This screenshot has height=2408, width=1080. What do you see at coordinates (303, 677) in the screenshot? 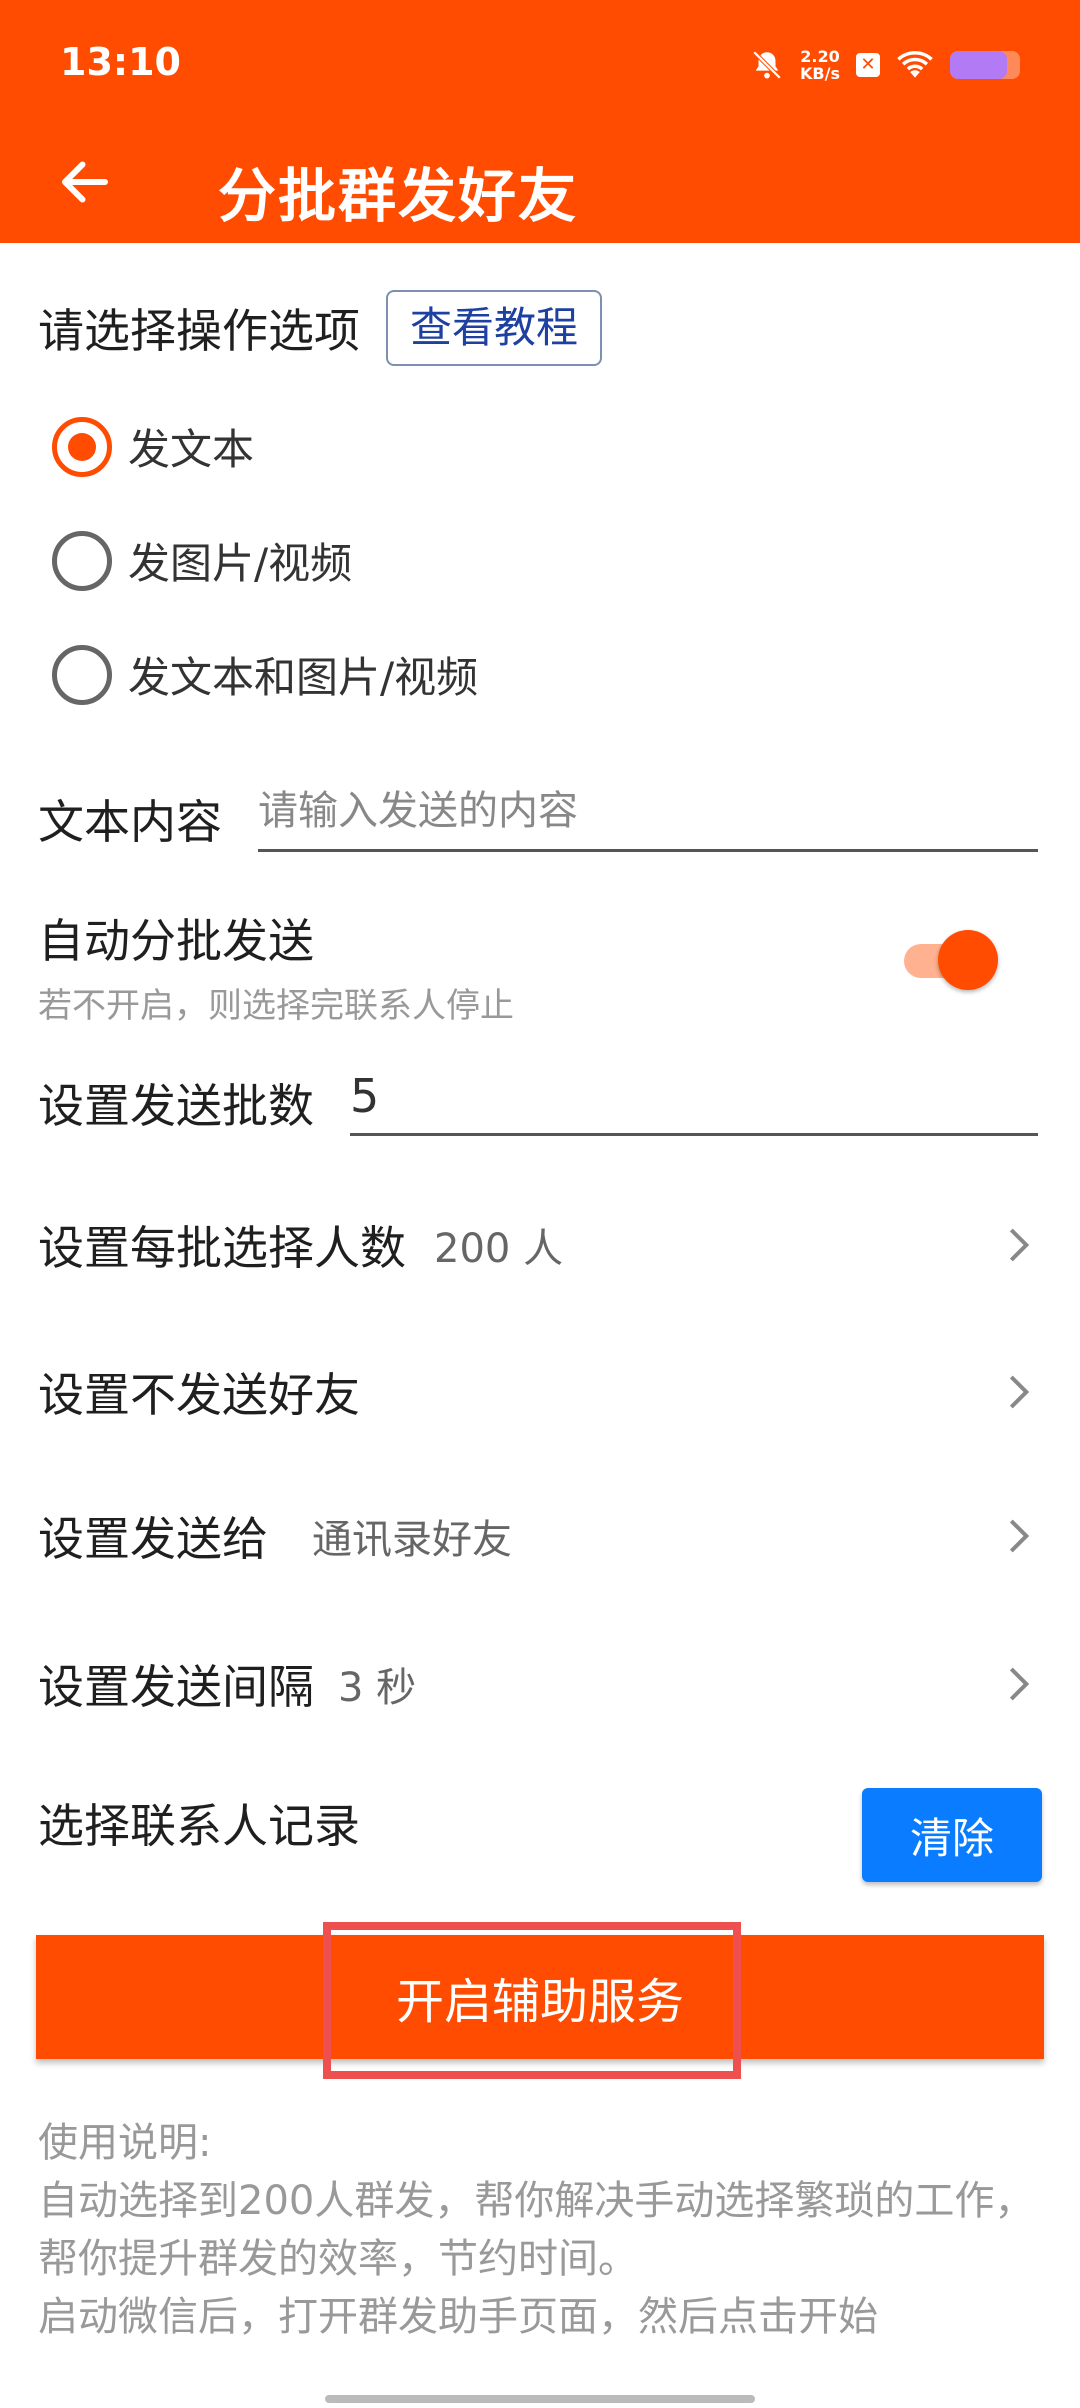
I see `radio-label: 发文本和图片/视频` at bounding box center [303, 677].